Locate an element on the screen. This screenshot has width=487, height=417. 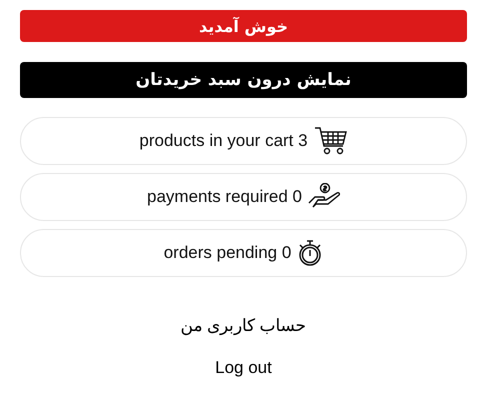
stat-pill: orders pending 0 is located at coordinates (243, 253).